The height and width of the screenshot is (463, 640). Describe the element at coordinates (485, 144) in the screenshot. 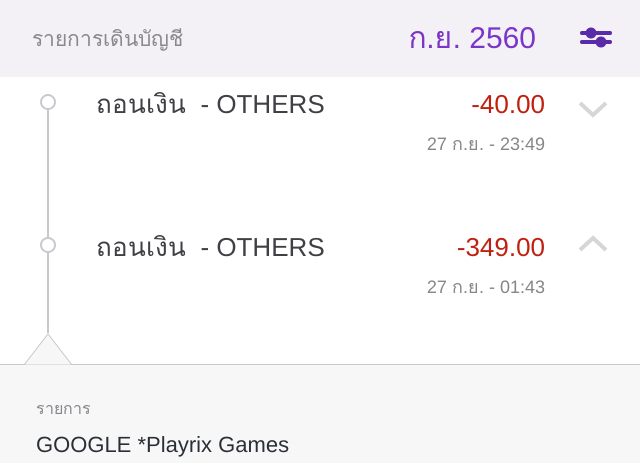

I see `transaction-time: 27 ก.ย. - 23:49` at that location.